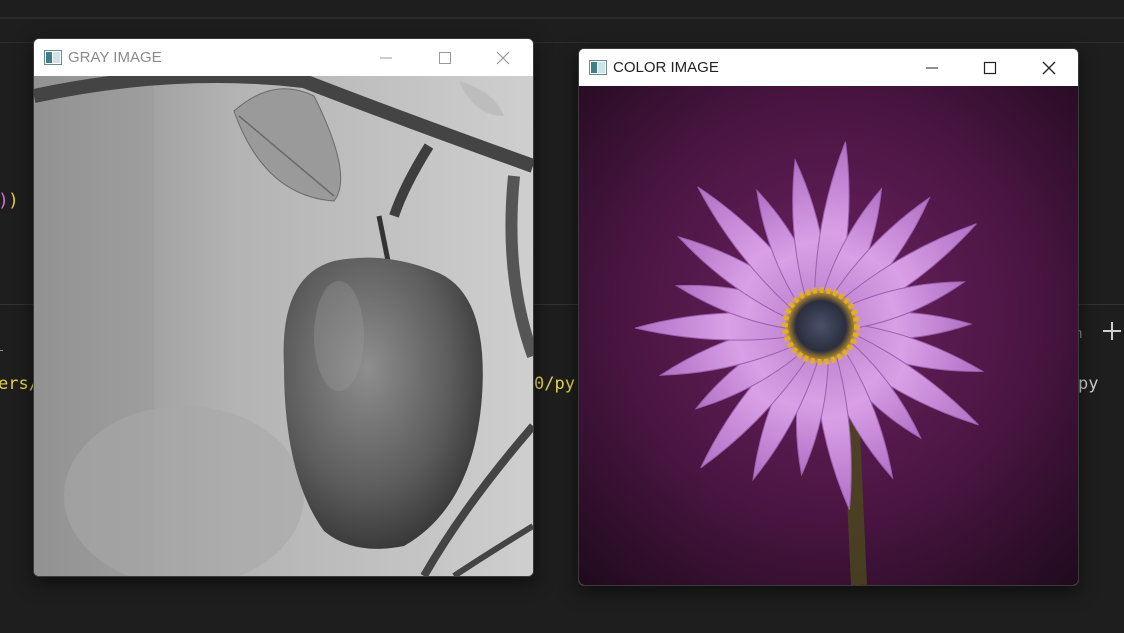 Image resolution: width=1124 pixels, height=633 pixels. I want to click on titlebar: GRAY IMAGE, so click(283, 57).